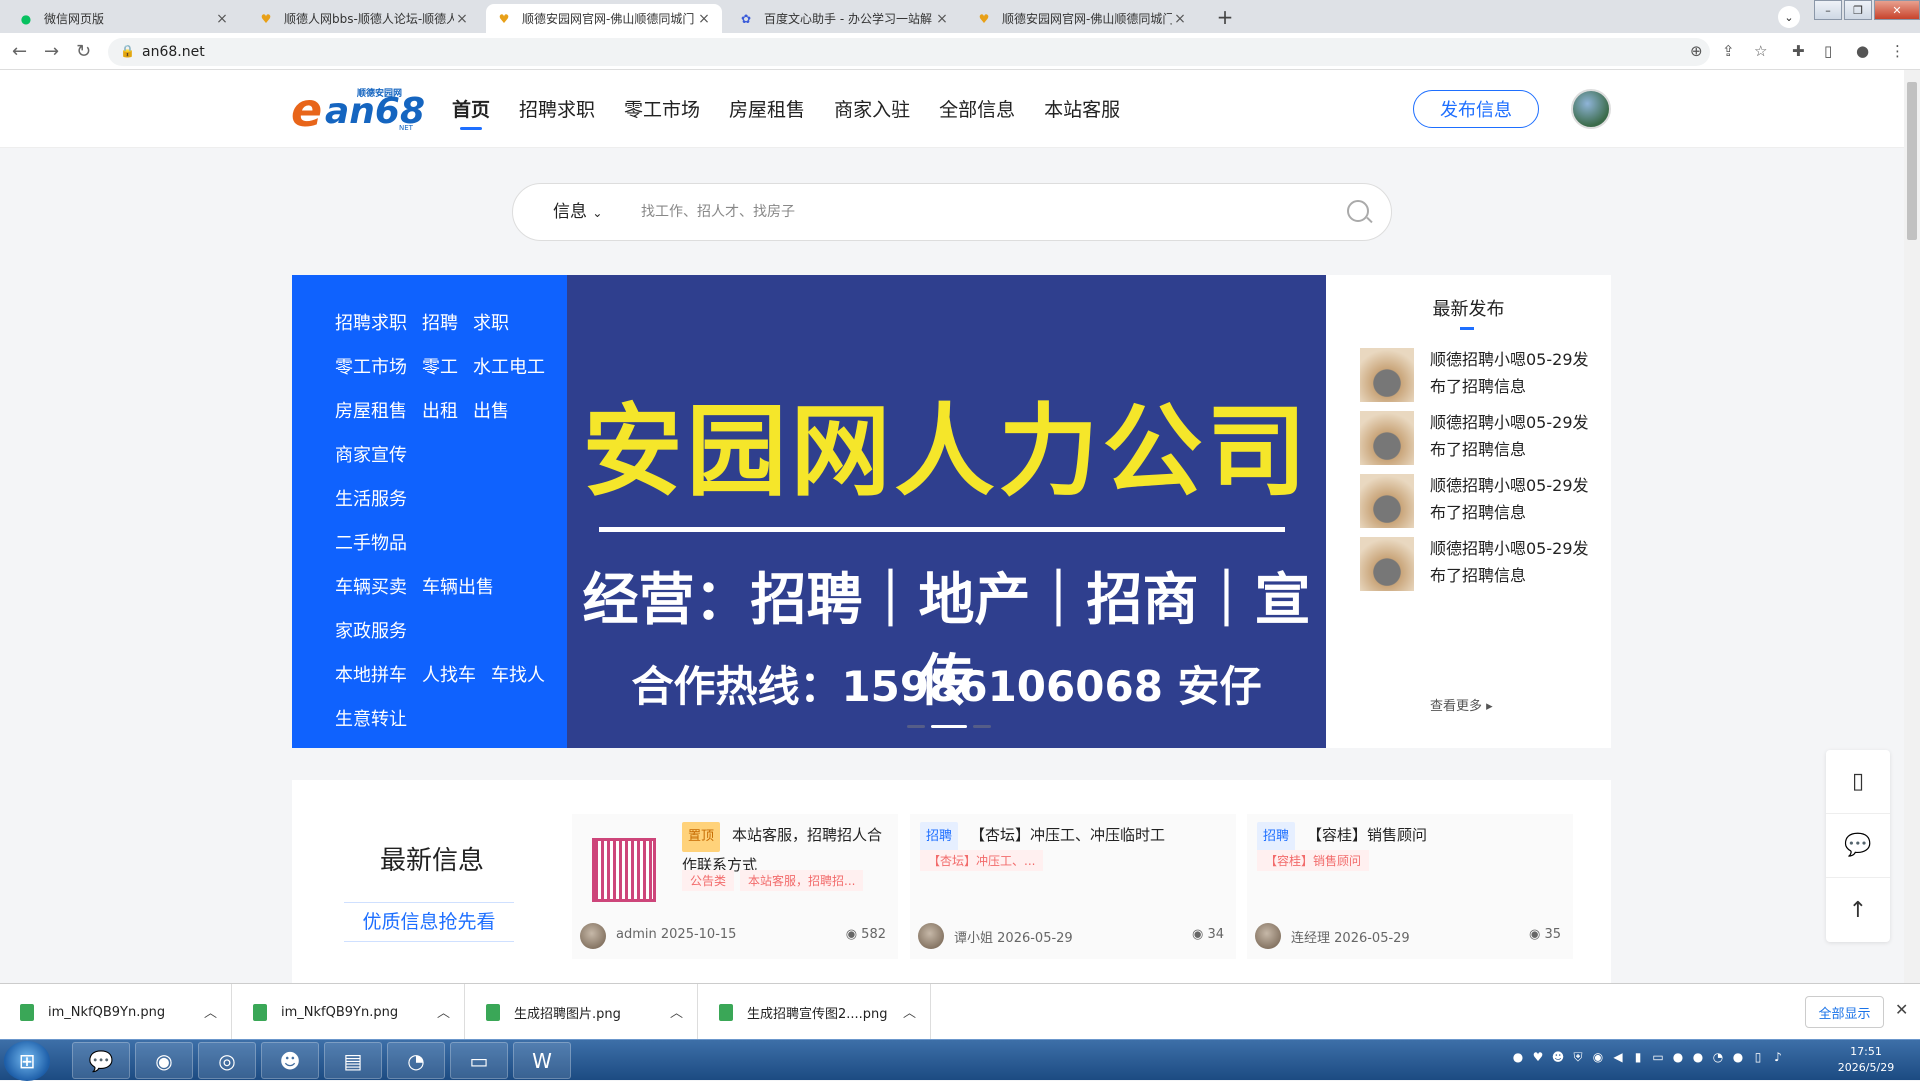 The width and height of the screenshot is (1920, 1081). I want to click on view-more-link: 查看更多 ▸, so click(1461, 704).